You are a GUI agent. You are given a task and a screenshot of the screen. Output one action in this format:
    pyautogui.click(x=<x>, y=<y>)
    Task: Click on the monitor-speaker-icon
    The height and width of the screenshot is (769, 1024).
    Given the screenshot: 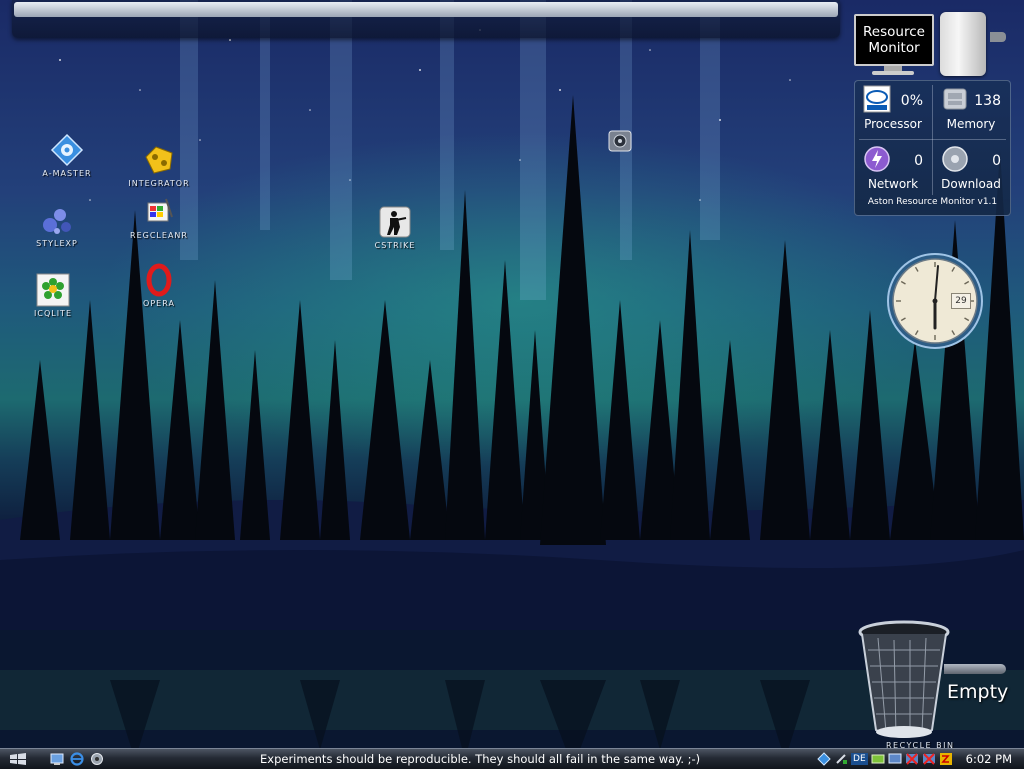 What is the action you would take?
    pyautogui.click(x=620, y=141)
    